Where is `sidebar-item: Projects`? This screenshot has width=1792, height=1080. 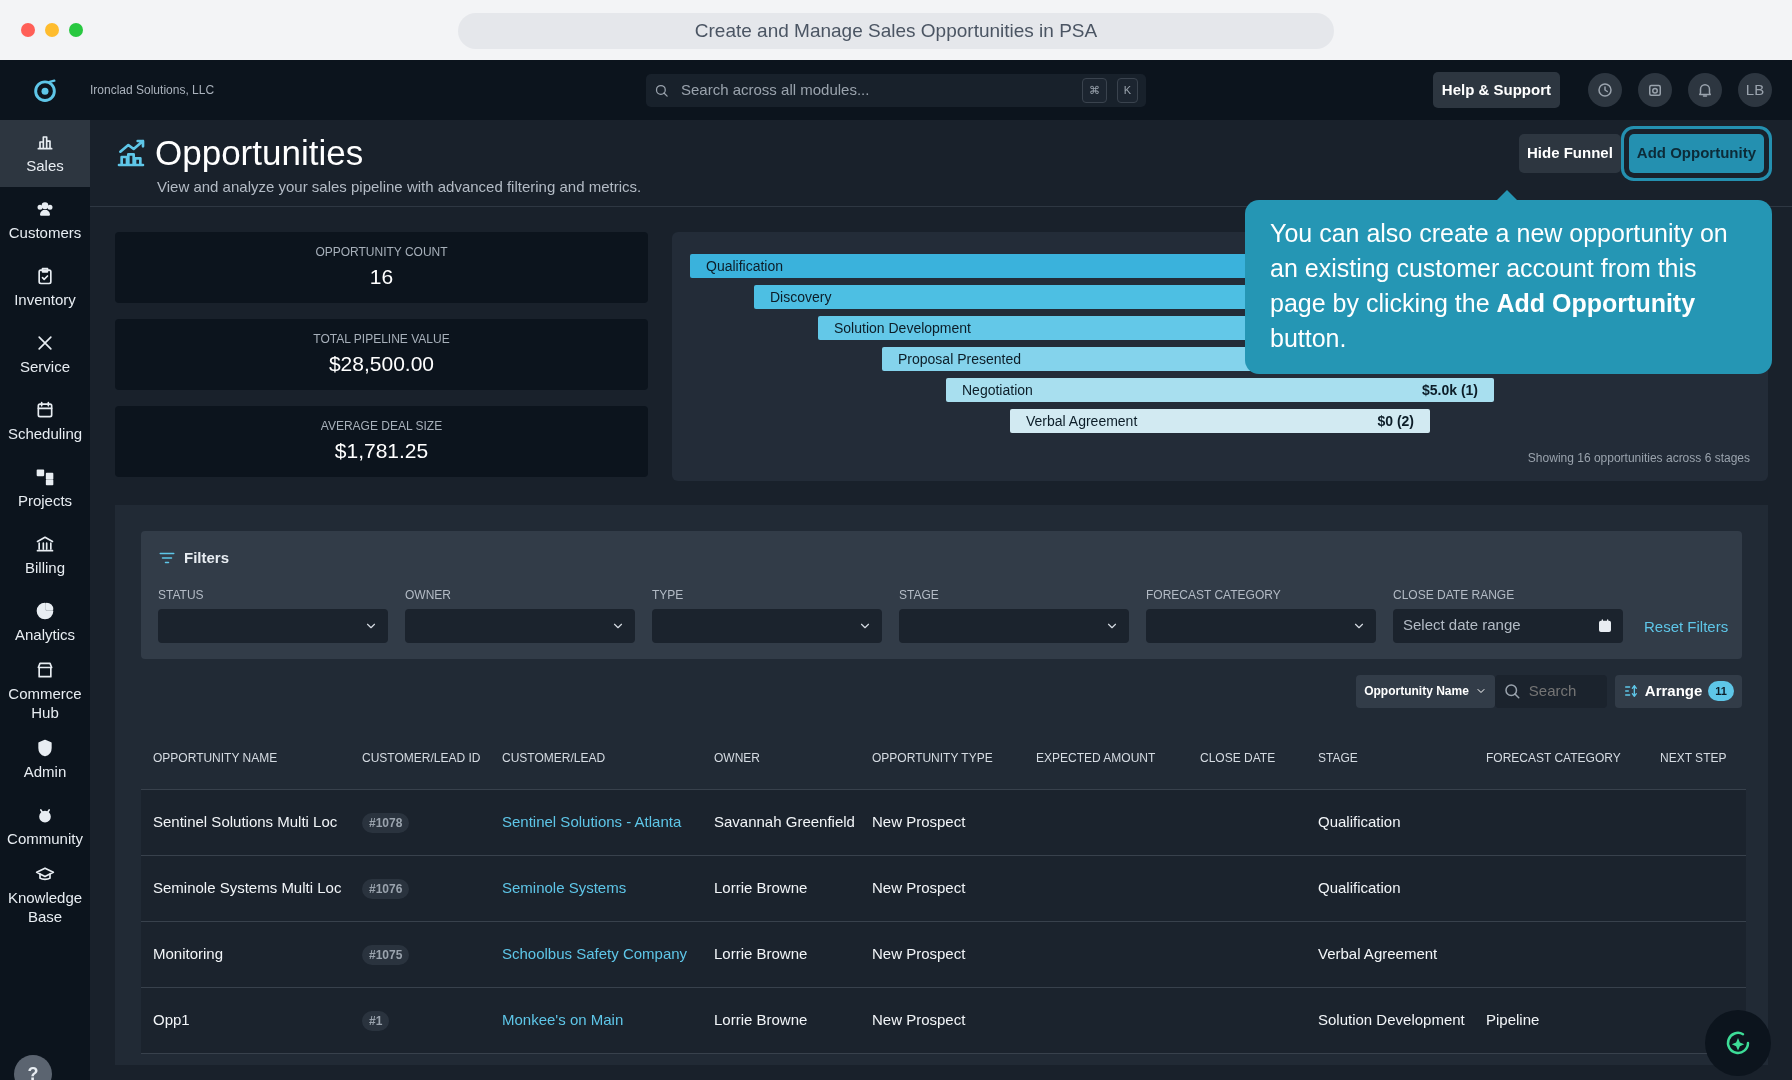 sidebar-item: Projects is located at coordinates (45, 488).